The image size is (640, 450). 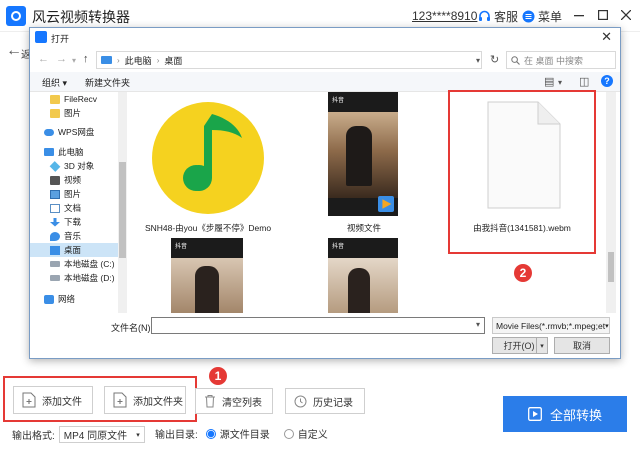 What do you see at coordinates (75, 152) in the screenshot?
I see `nav-item-this-pc: 此电脑` at bounding box center [75, 152].